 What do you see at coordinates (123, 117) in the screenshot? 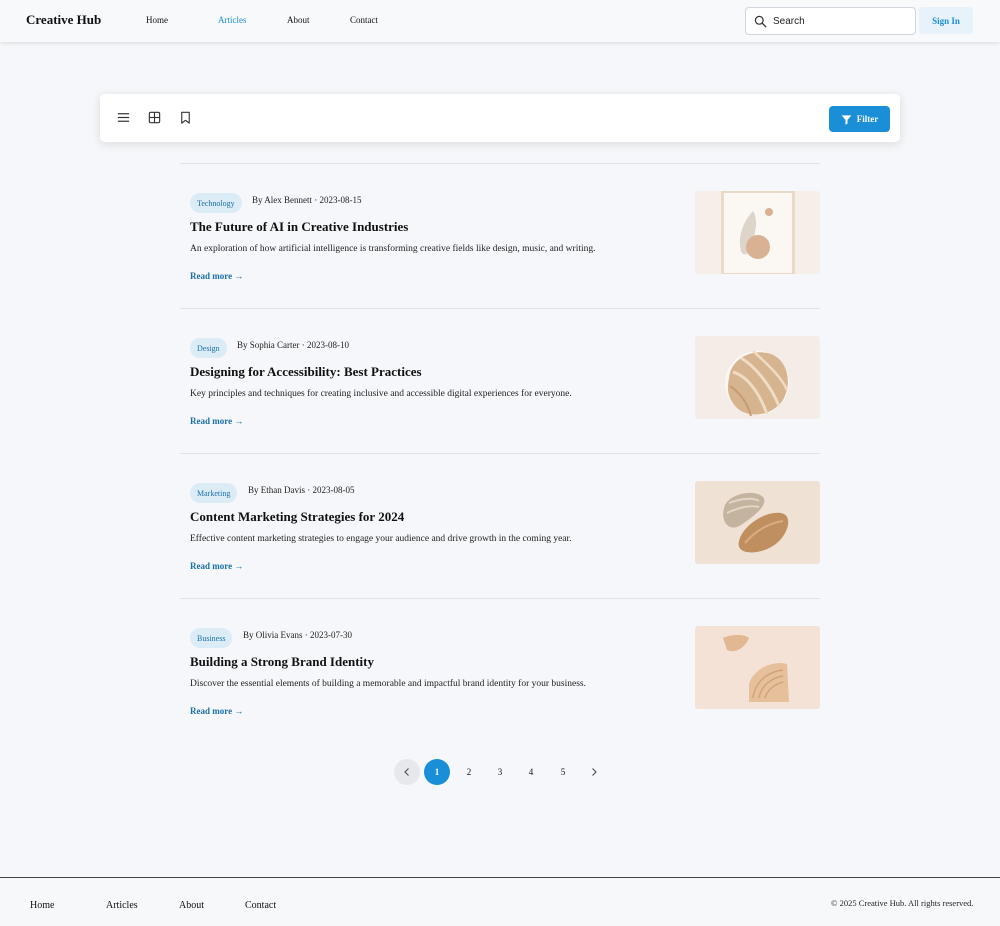
I see `list-view-icon` at bounding box center [123, 117].